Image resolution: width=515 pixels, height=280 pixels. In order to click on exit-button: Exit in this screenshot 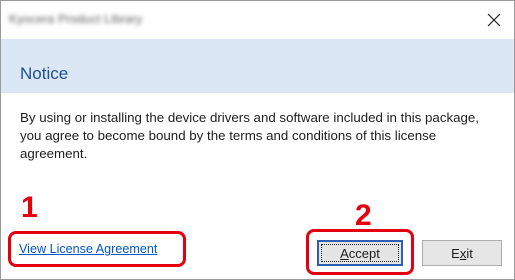, I will do `click(462, 253)`.